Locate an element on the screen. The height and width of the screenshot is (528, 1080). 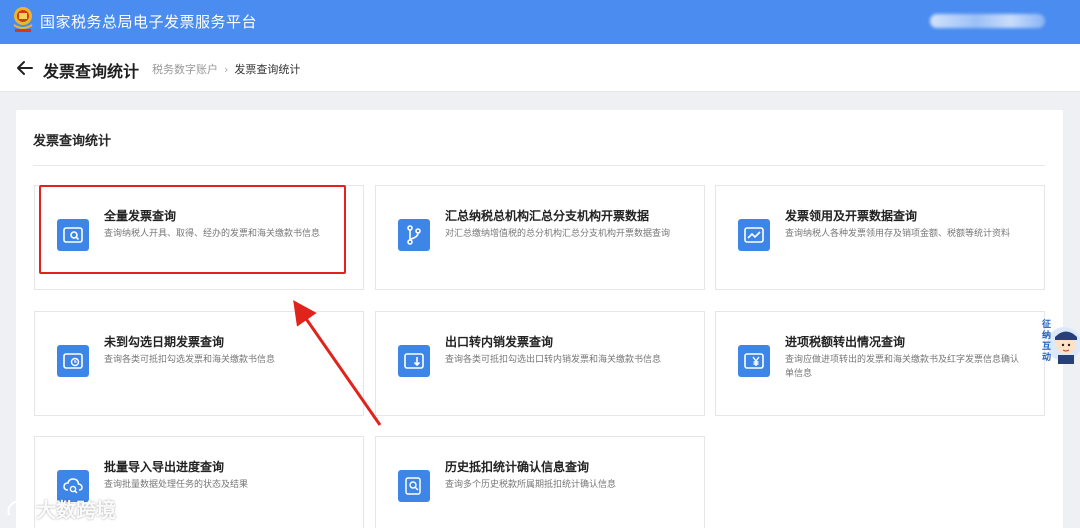
divider is located at coordinates (539, 165).